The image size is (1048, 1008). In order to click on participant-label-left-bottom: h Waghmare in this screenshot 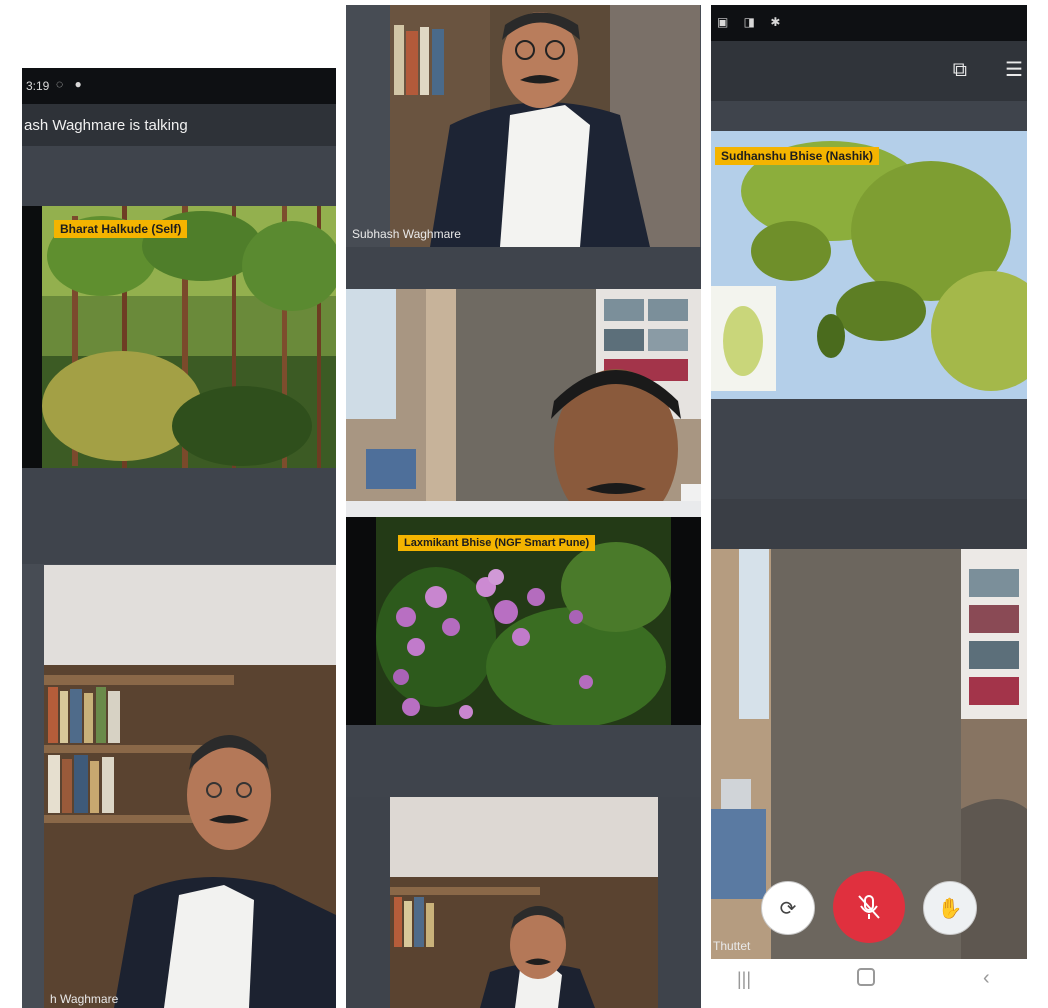, I will do `click(84, 999)`.